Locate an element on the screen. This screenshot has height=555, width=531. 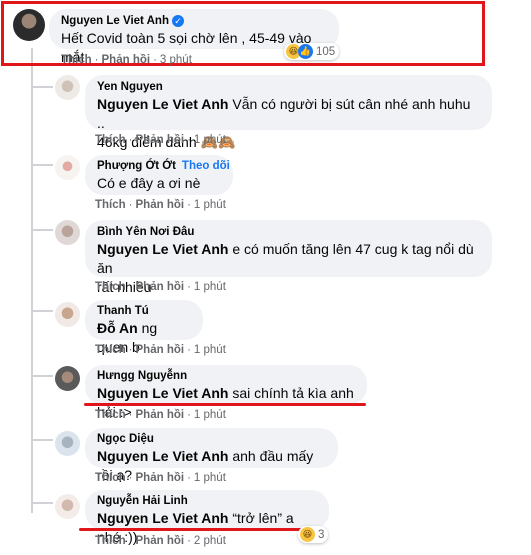
timestamp: 2 phút is located at coordinates (210, 541).